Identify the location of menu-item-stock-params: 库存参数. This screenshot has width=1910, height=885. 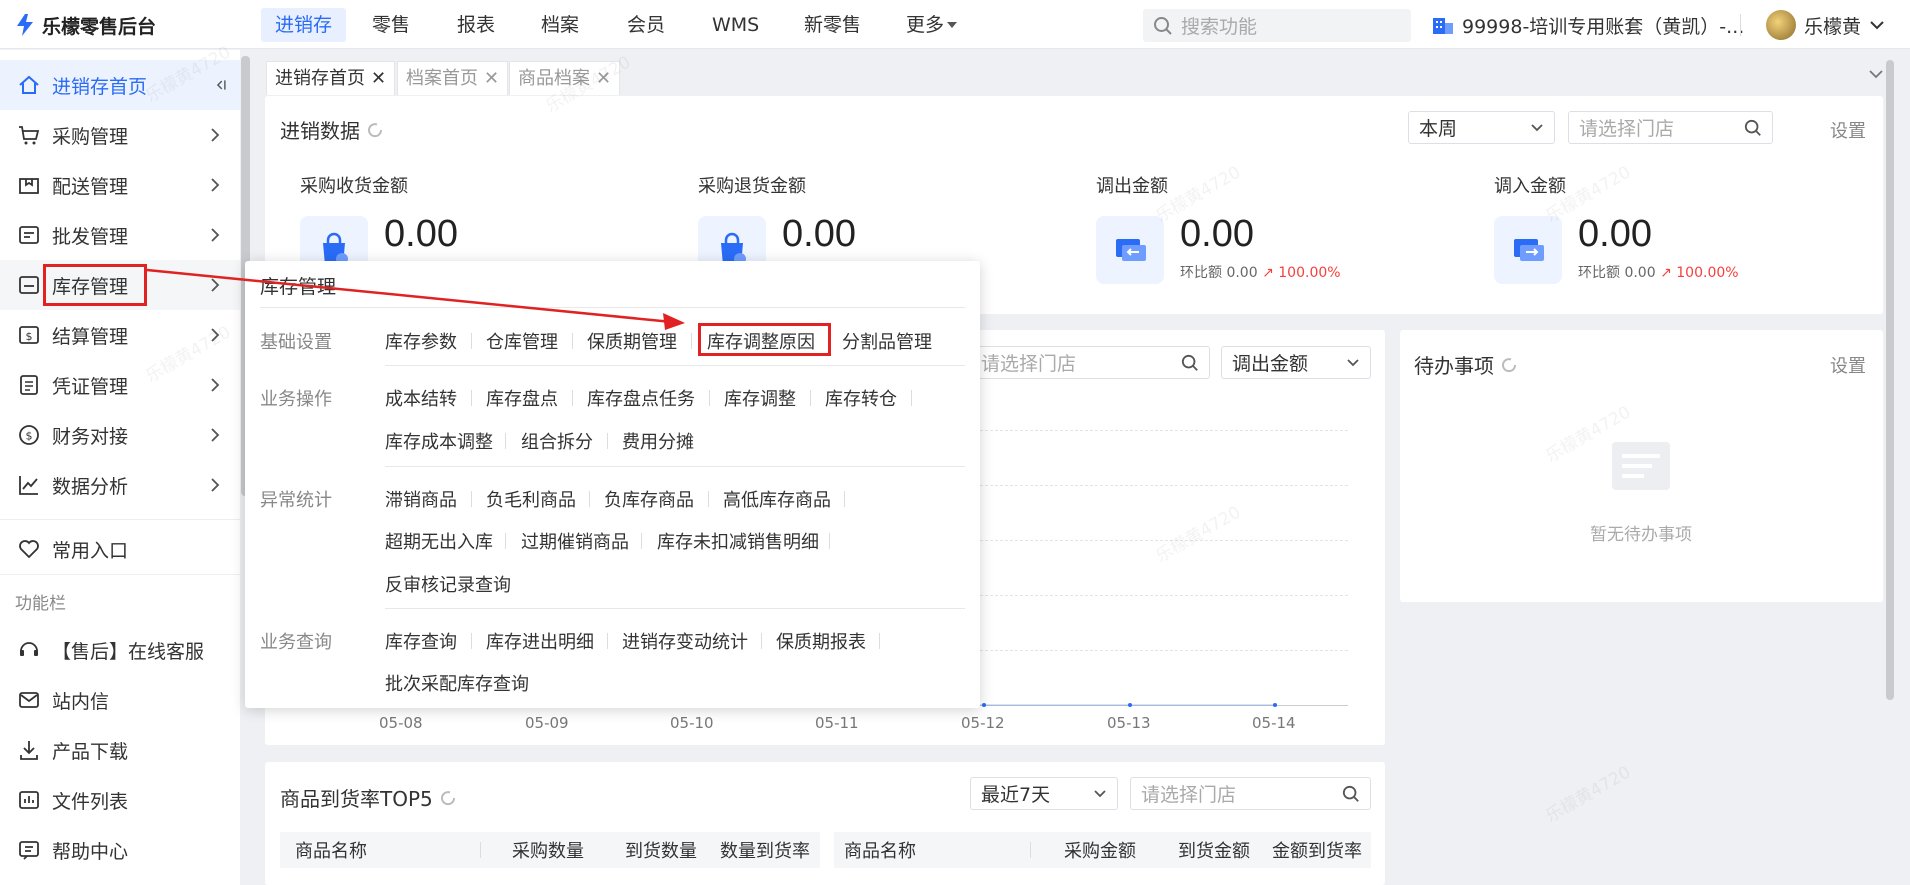
(421, 341).